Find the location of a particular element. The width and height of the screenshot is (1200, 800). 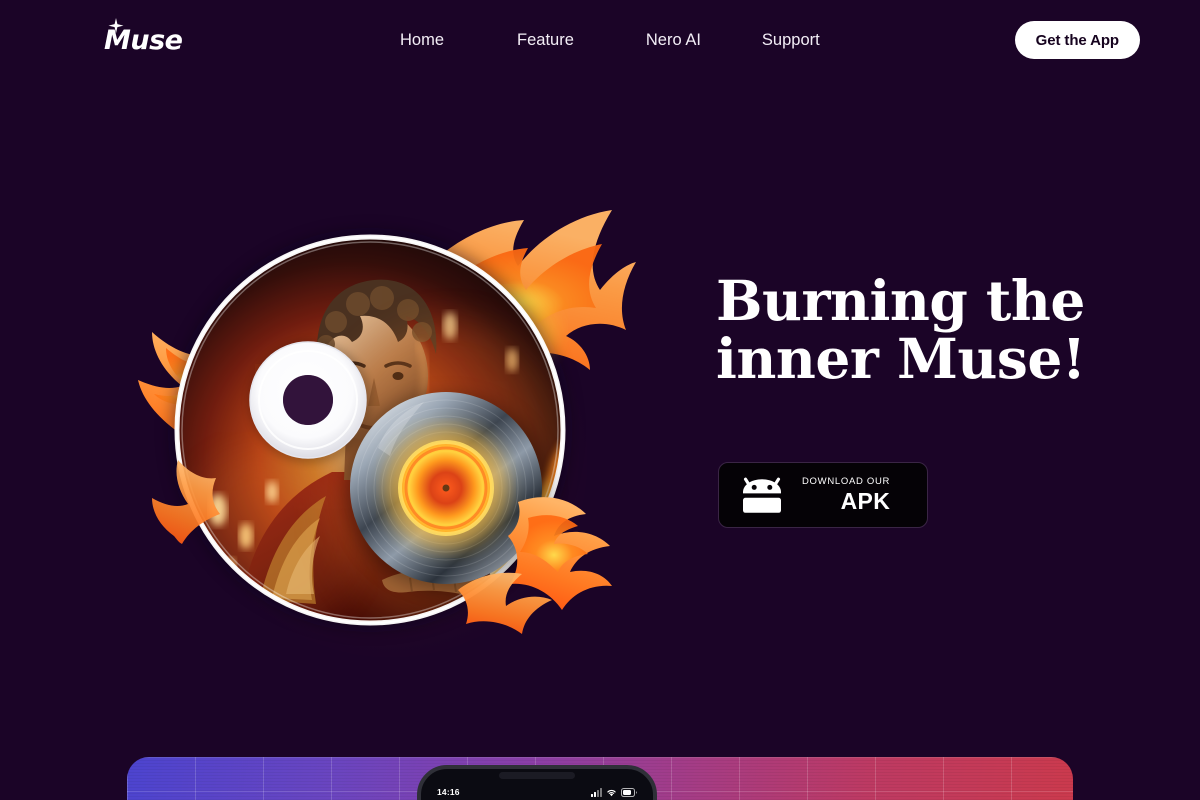

apk-button-labels: DOWNLOAD OUR APK is located at coordinates (846, 495).